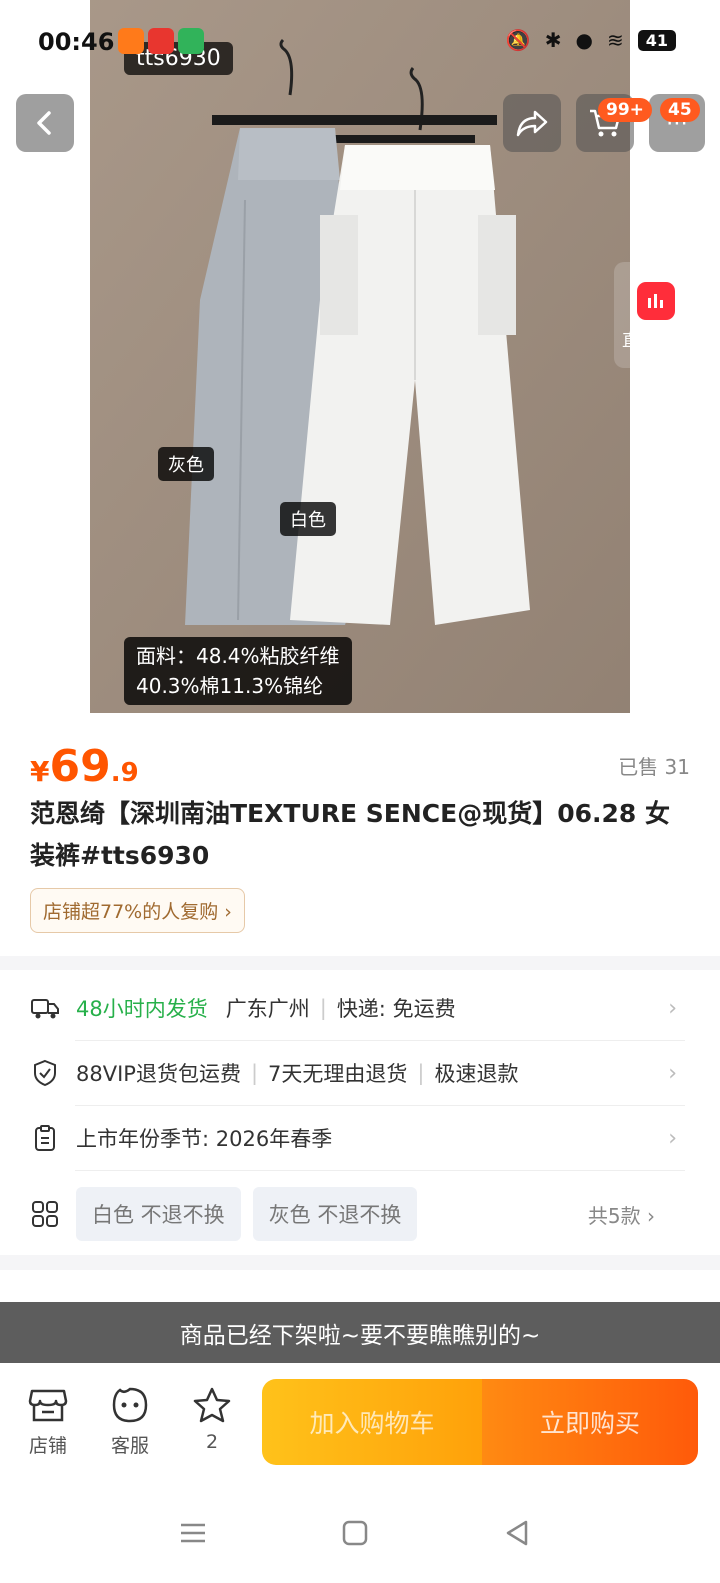  Describe the element at coordinates (553, 40) in the screenshot. I see `bluetooth-icon: ✱` at that location.